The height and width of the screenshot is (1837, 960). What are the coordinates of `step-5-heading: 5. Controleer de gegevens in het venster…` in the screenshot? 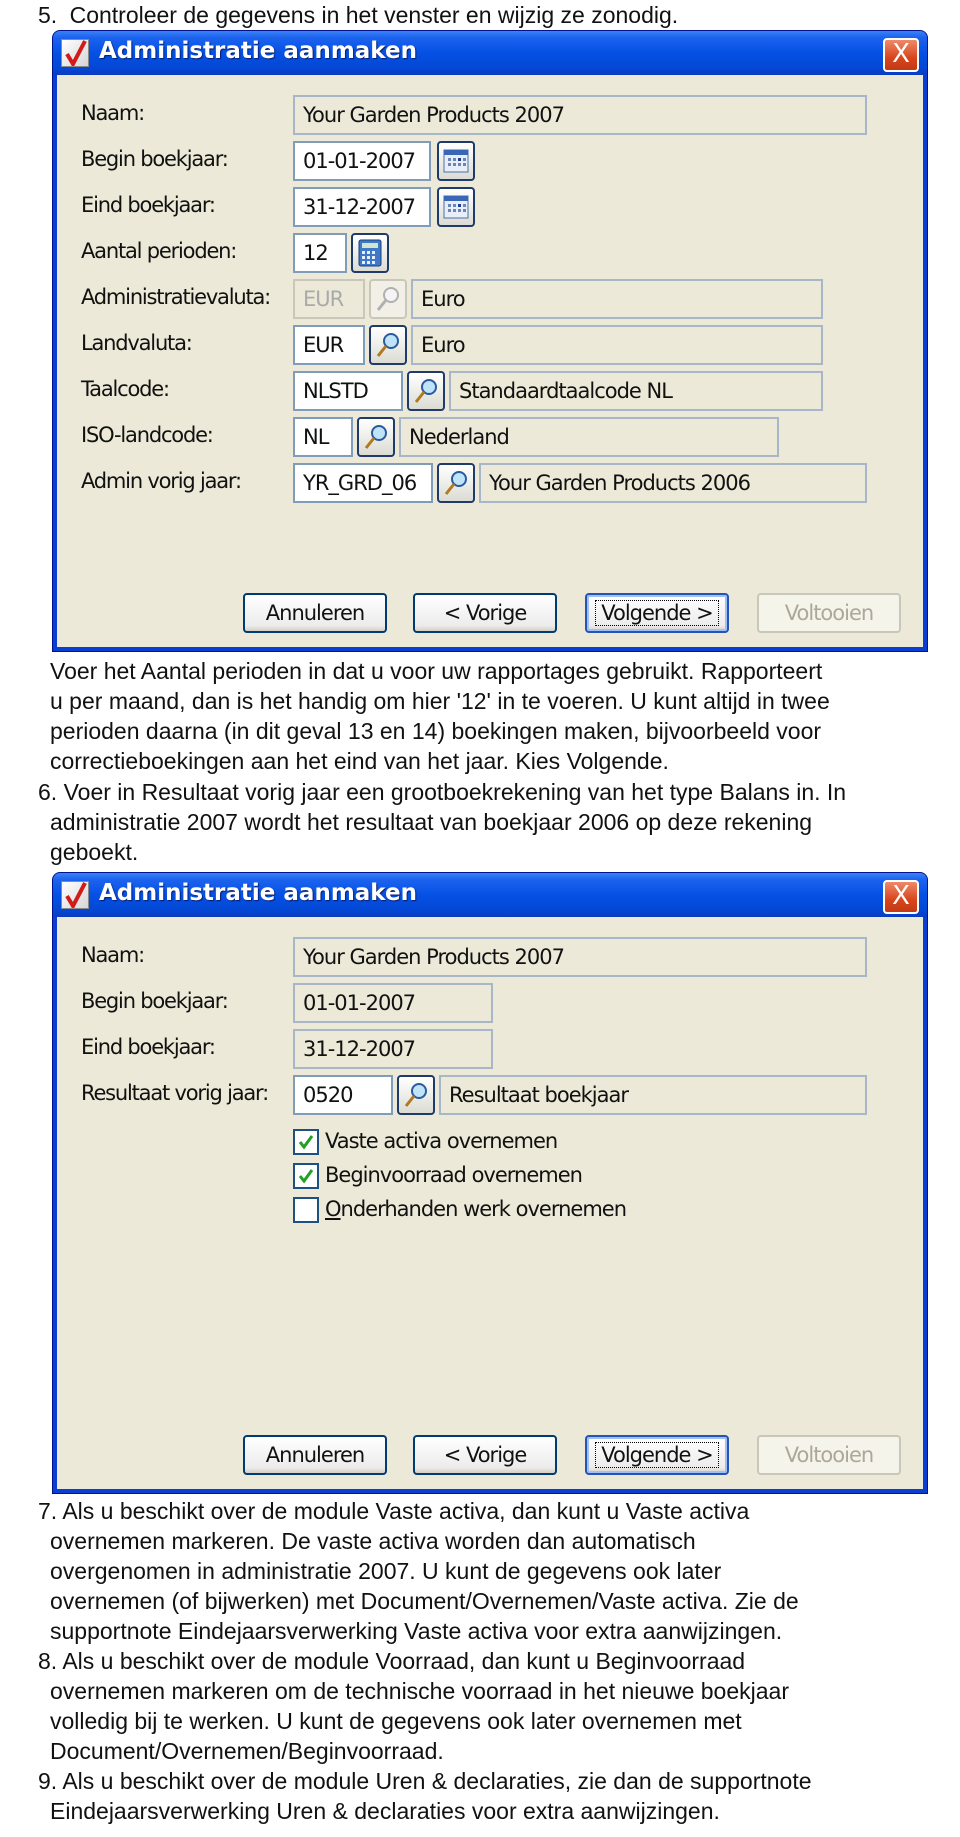 It's located at (498, 15).